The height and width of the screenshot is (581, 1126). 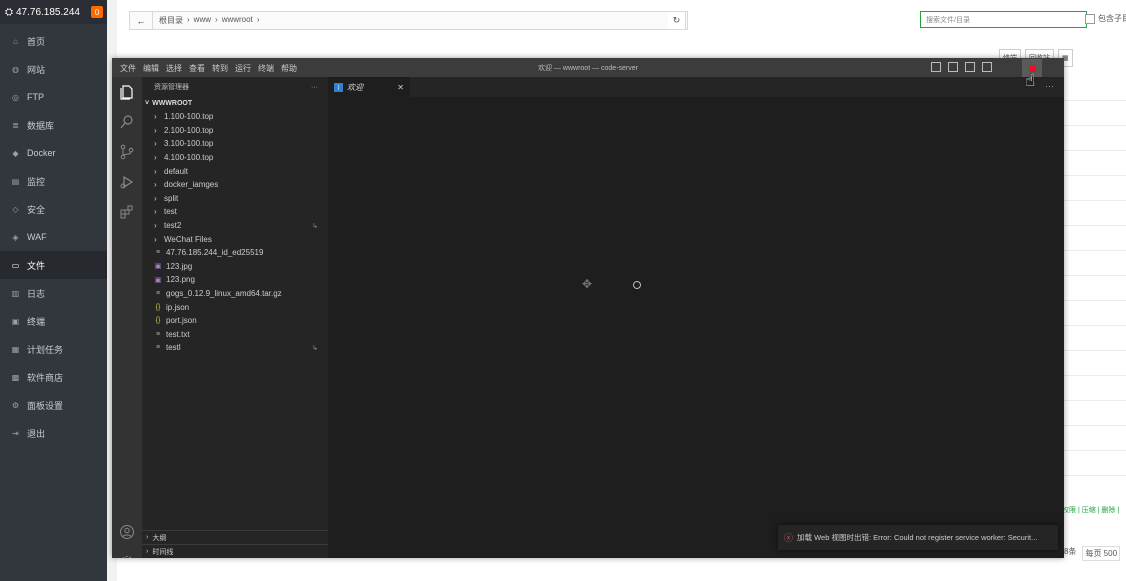 What do you see at coordinates (36, 265) in the screenshot?
I see `sidebar-item-label: 文件` at bounding box center [36, 265].